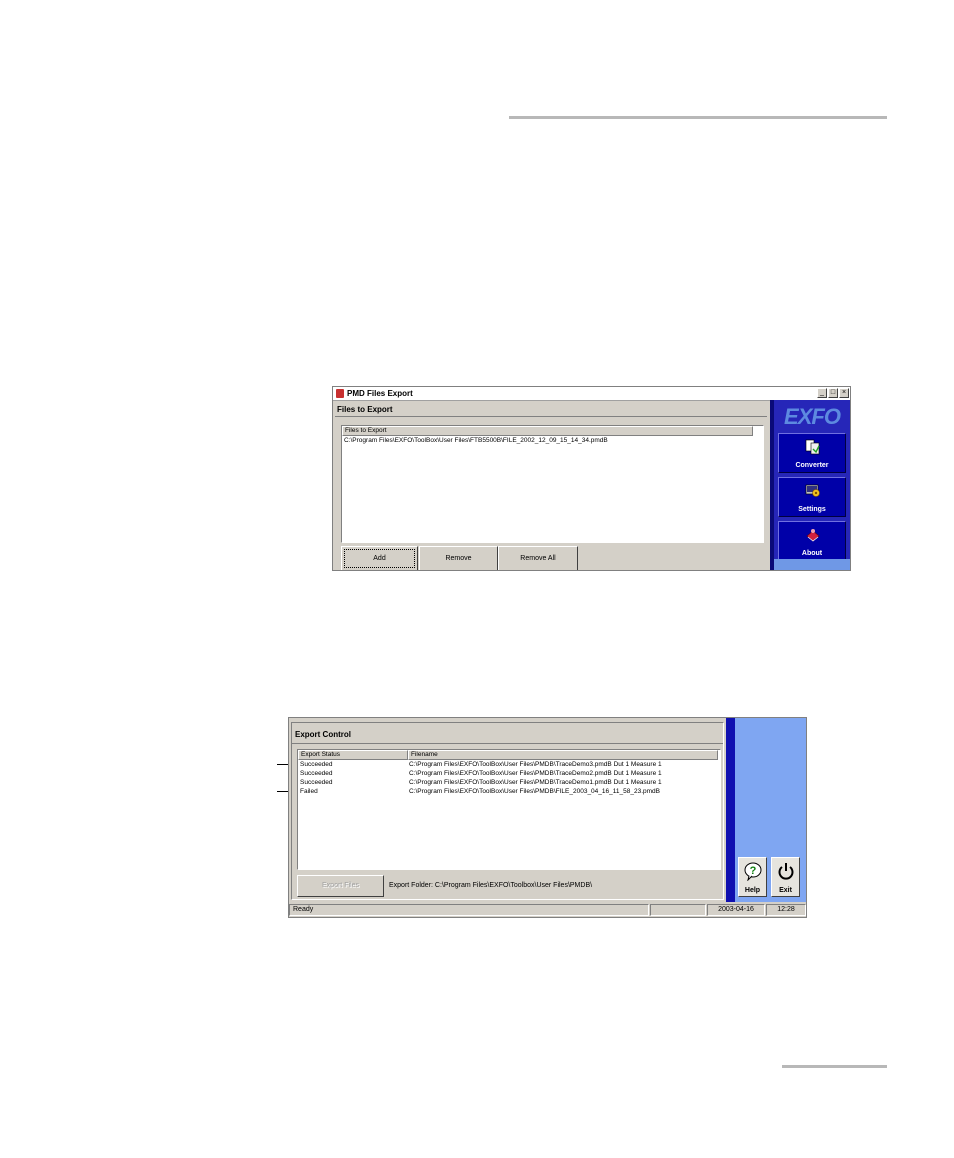  Describe the element at coordinates (309, 792) in the screenshot. I see `row-status: Failed` at that location.